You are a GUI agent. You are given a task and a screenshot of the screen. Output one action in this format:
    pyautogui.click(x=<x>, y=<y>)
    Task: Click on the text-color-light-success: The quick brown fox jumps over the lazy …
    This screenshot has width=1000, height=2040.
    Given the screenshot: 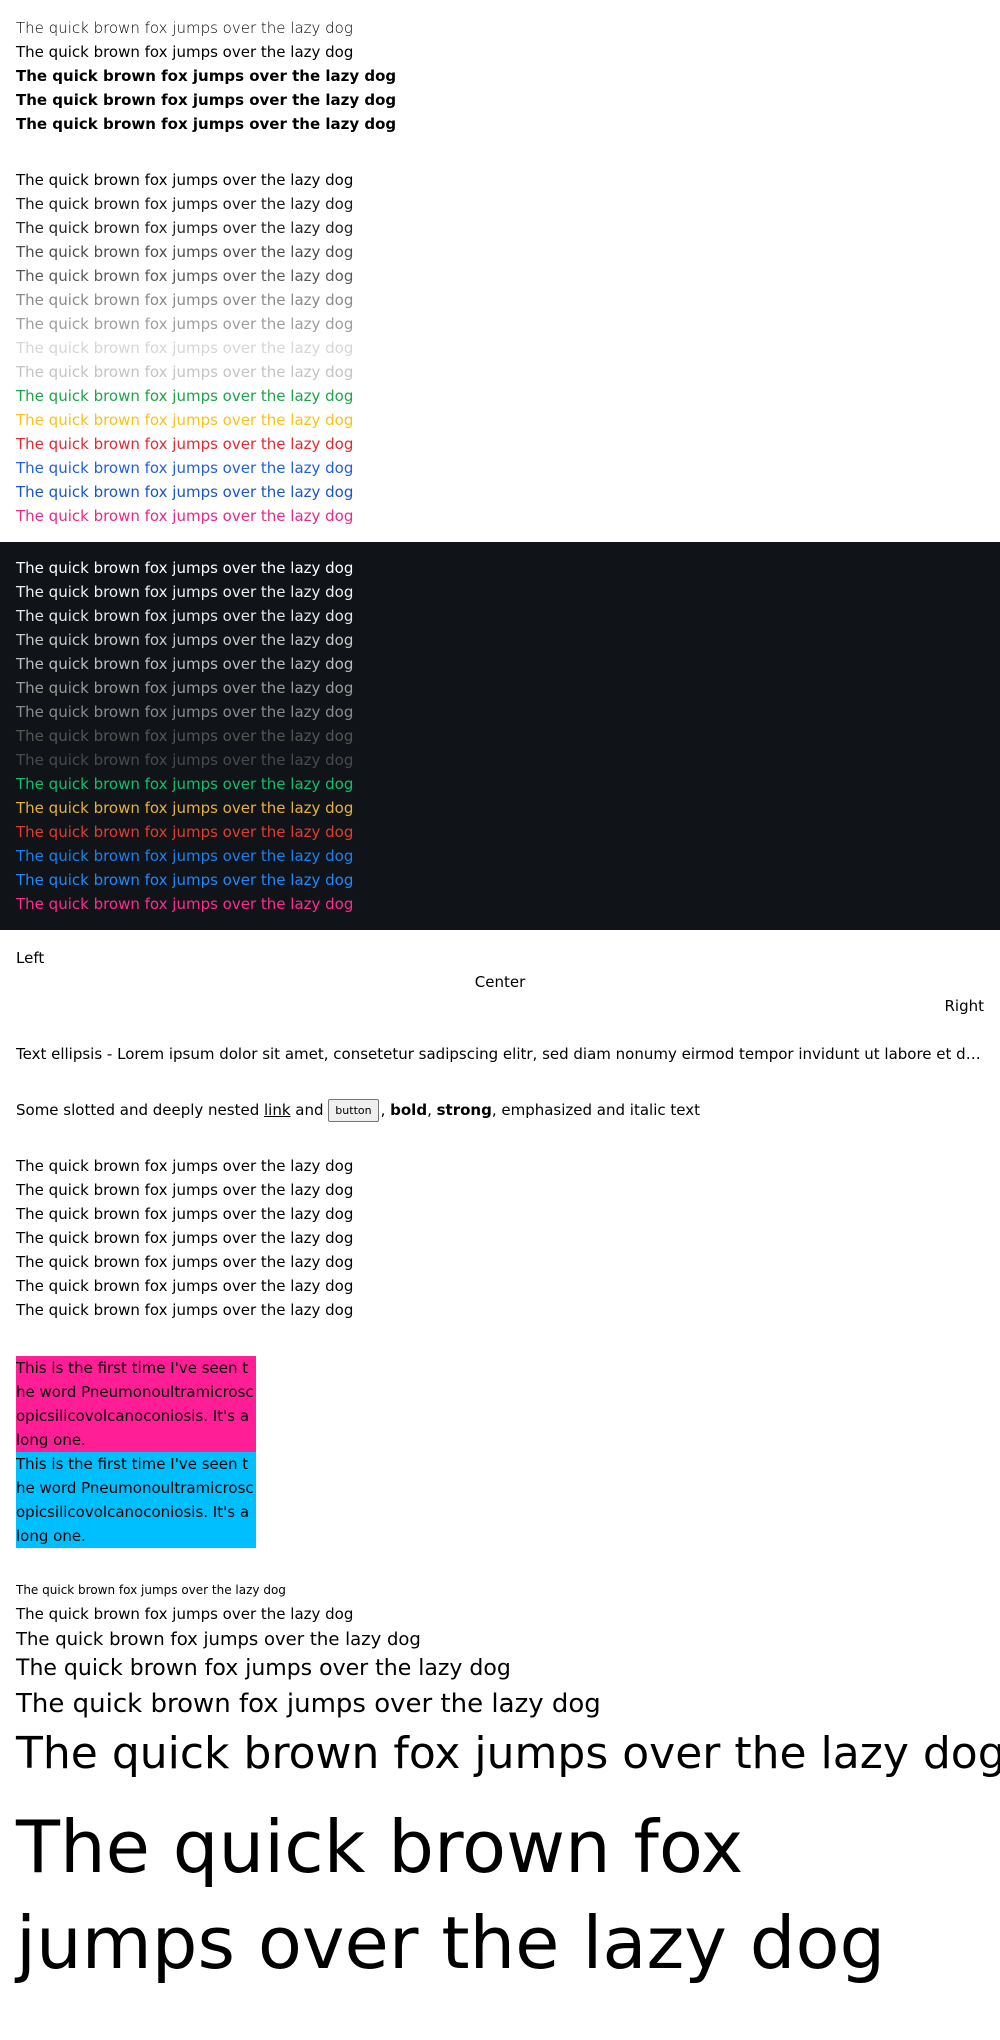 What is the action you would take?
    pyautogui.click(x=185, y=396)
    